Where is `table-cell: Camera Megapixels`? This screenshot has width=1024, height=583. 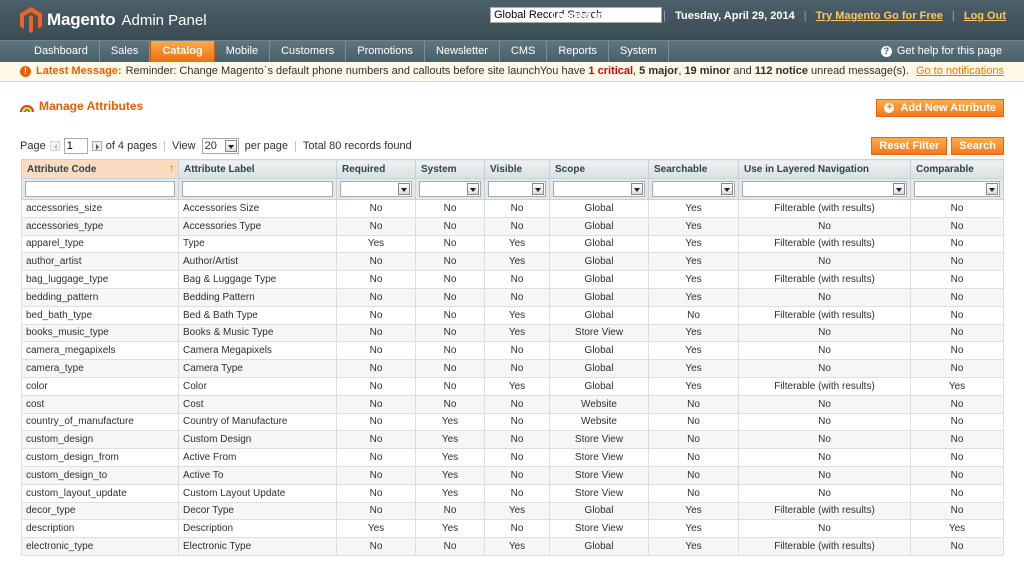 table-cell: Camera Megapixels is located at coordinates (257, 351).